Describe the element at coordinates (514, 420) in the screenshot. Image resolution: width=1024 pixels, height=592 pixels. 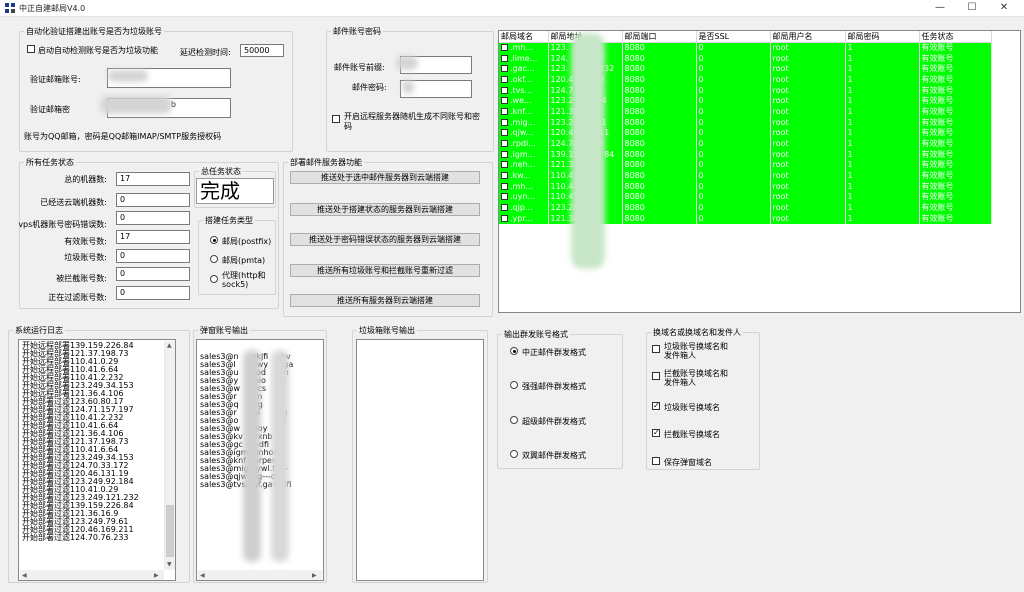
I see `format-chaoji-radio` at that location.